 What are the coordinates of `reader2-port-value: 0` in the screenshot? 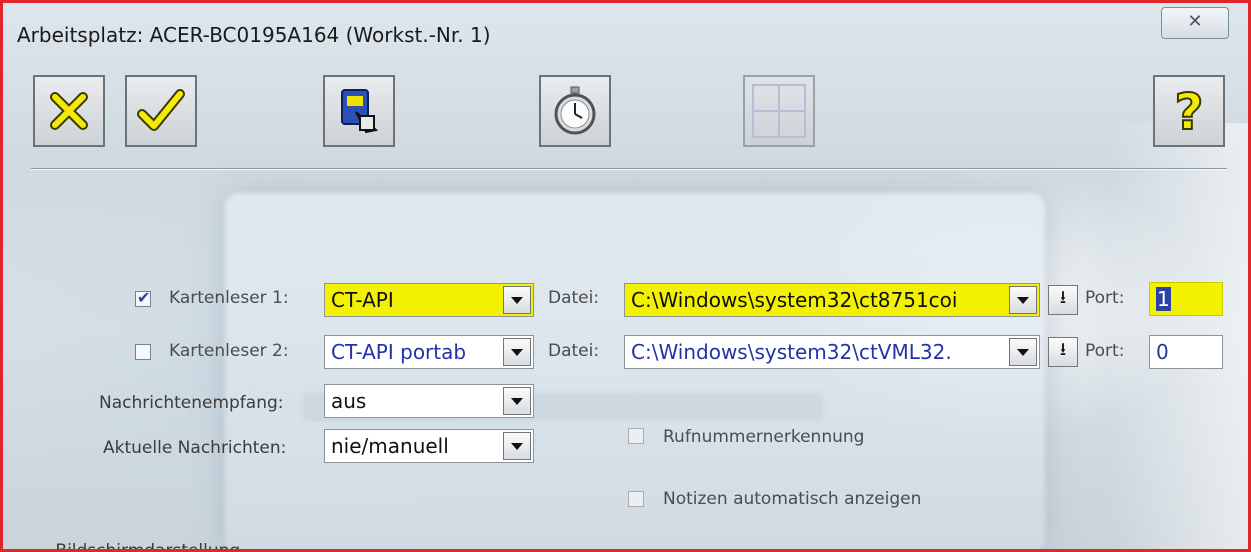 It's located at (1162, 352).